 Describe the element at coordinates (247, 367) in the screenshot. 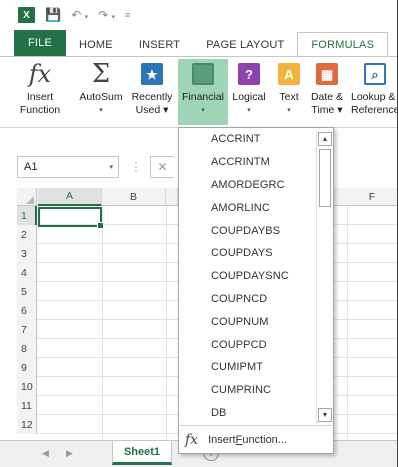

I see `menu-item: CUMIPMT` at that location.